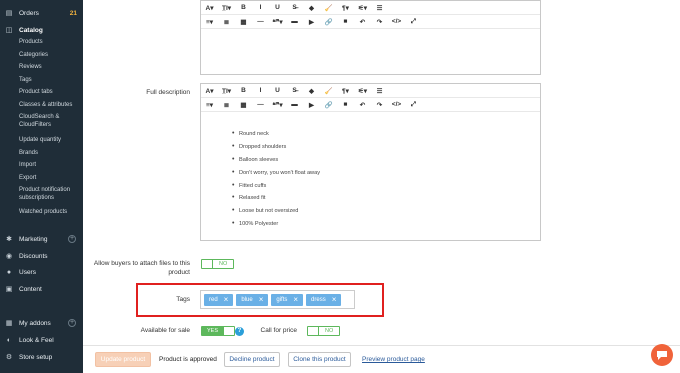  I want to click on sidebar-item-discounts: ◉ Discounts, so click(41, 256).